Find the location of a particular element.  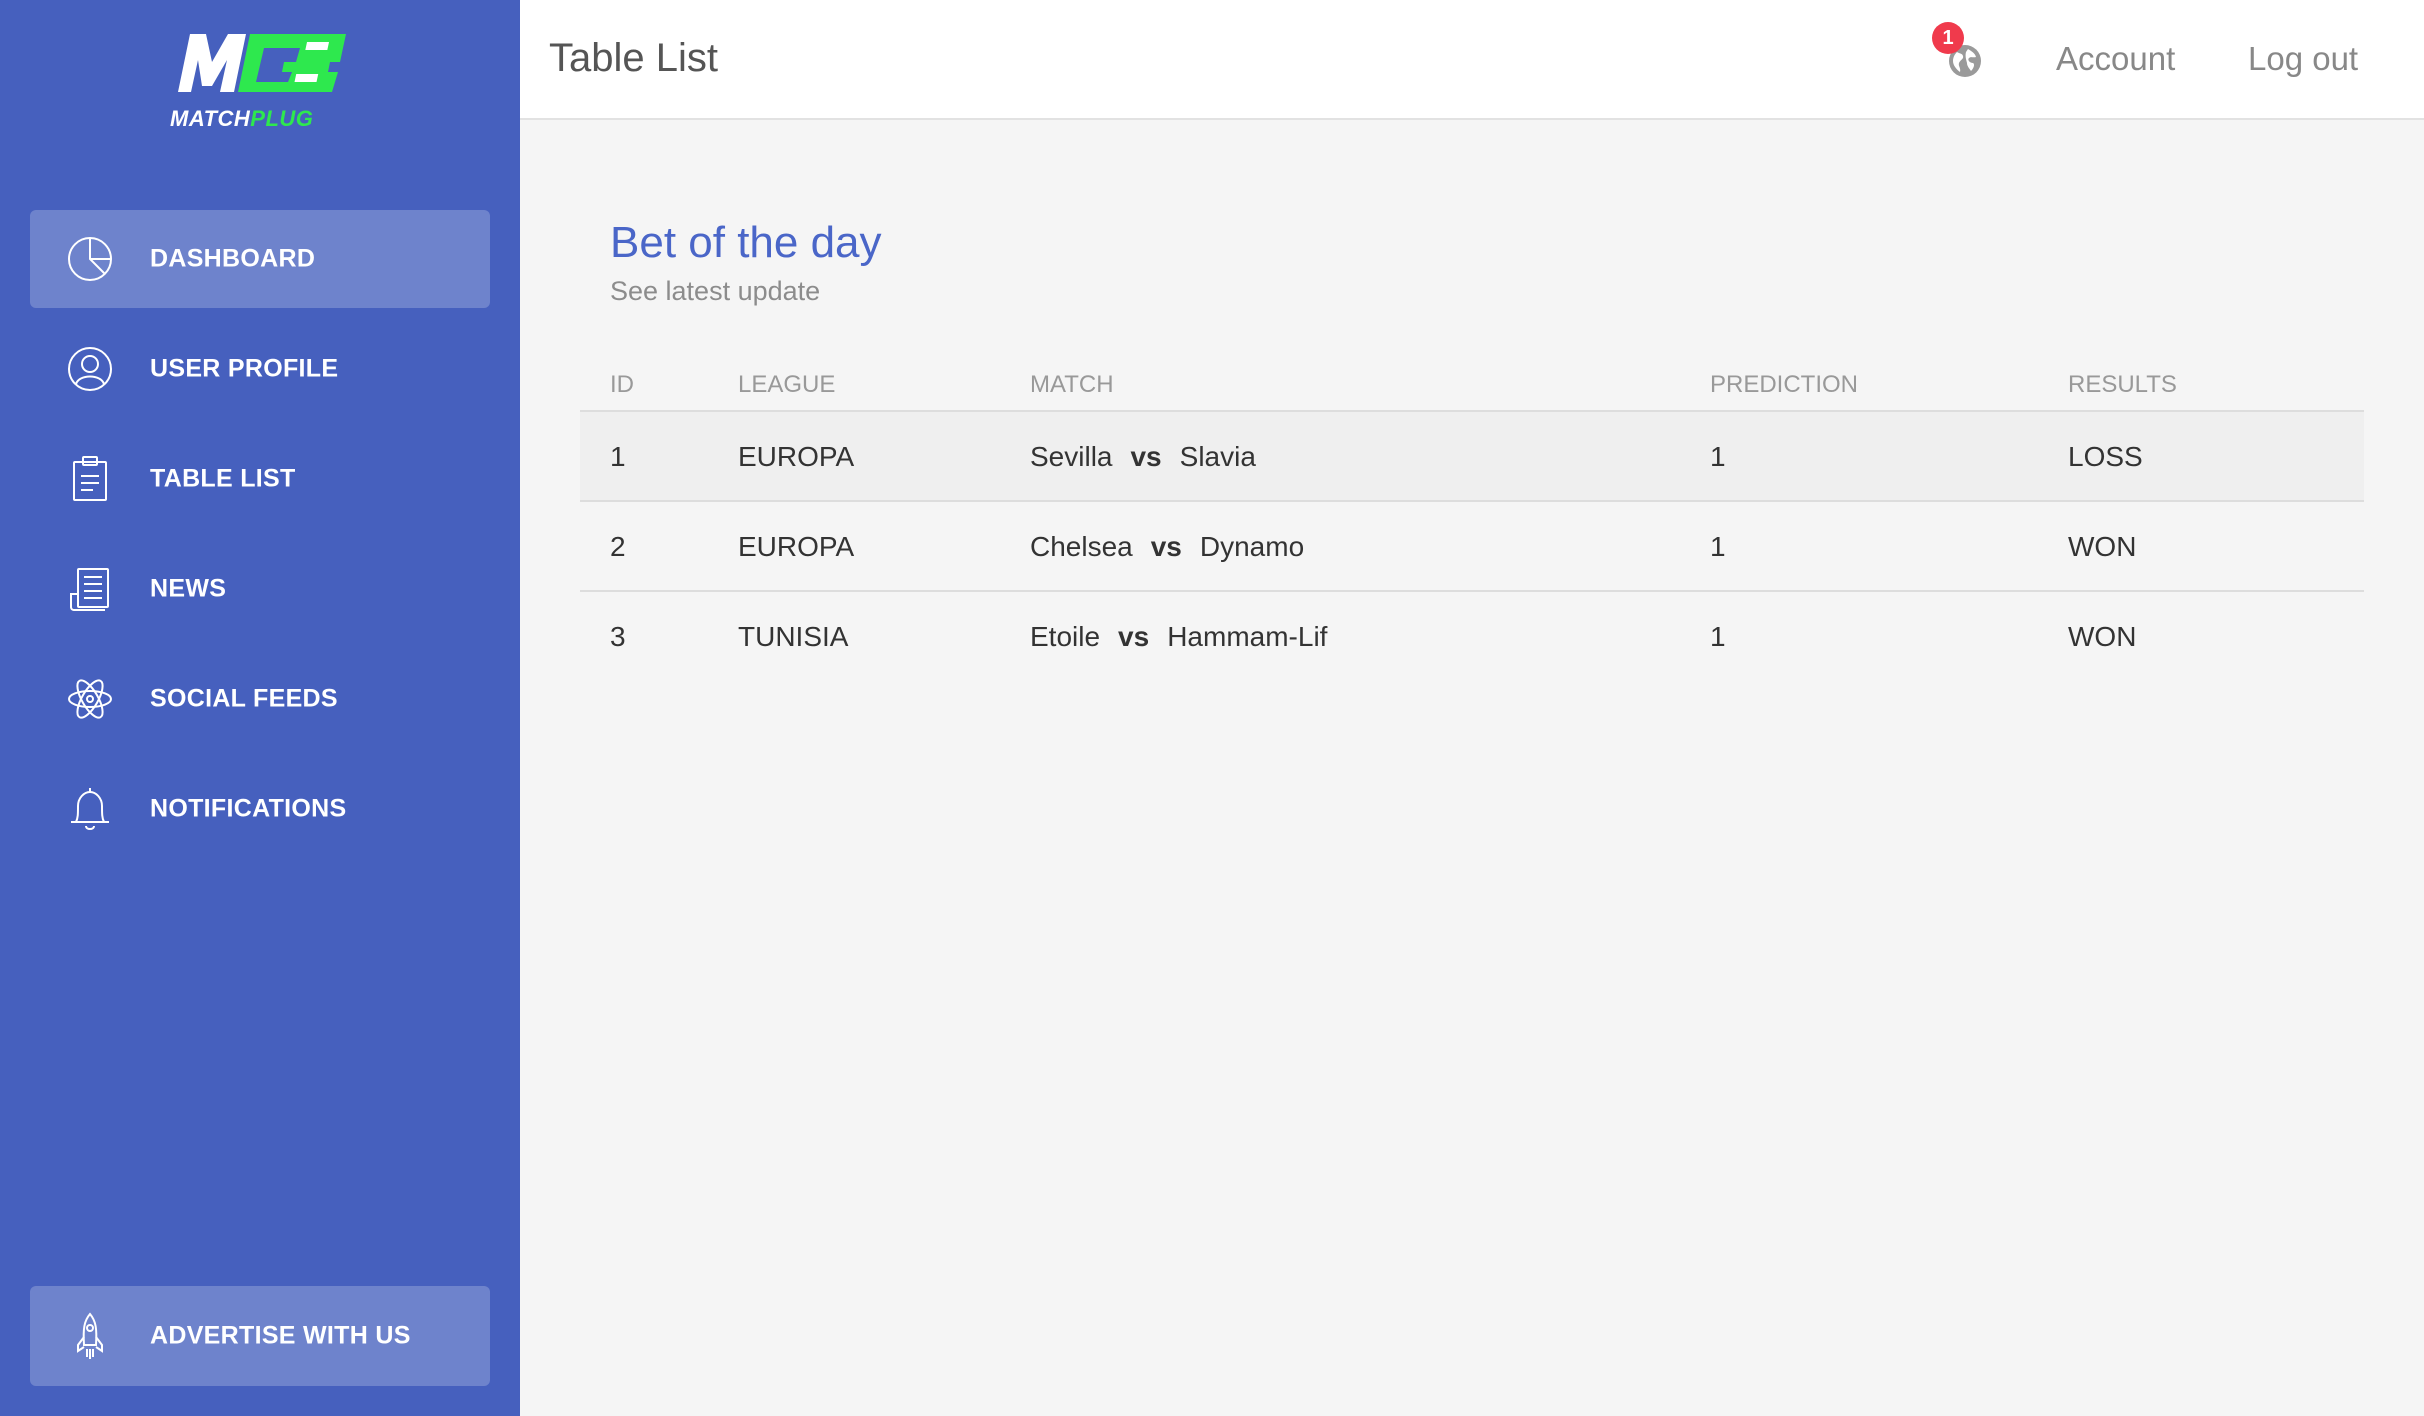

rocket-icon is located at coordinates (90, 1336).